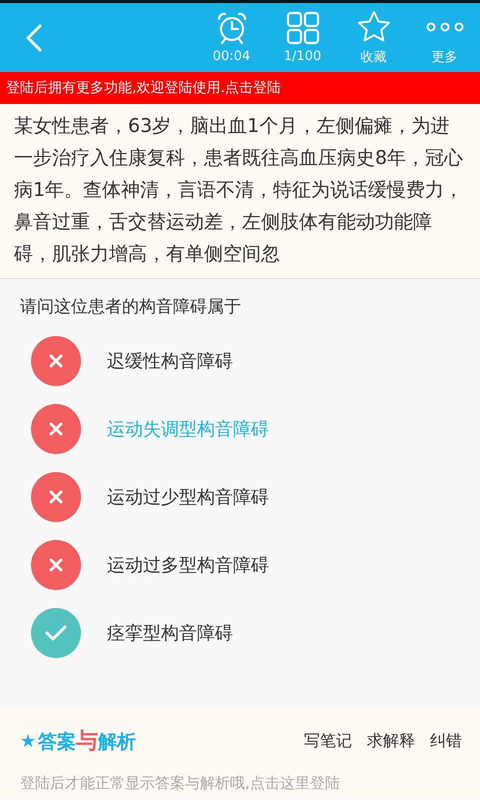  I want to click on answer-option: 运动过少型构音障碍, so click(255, 497).